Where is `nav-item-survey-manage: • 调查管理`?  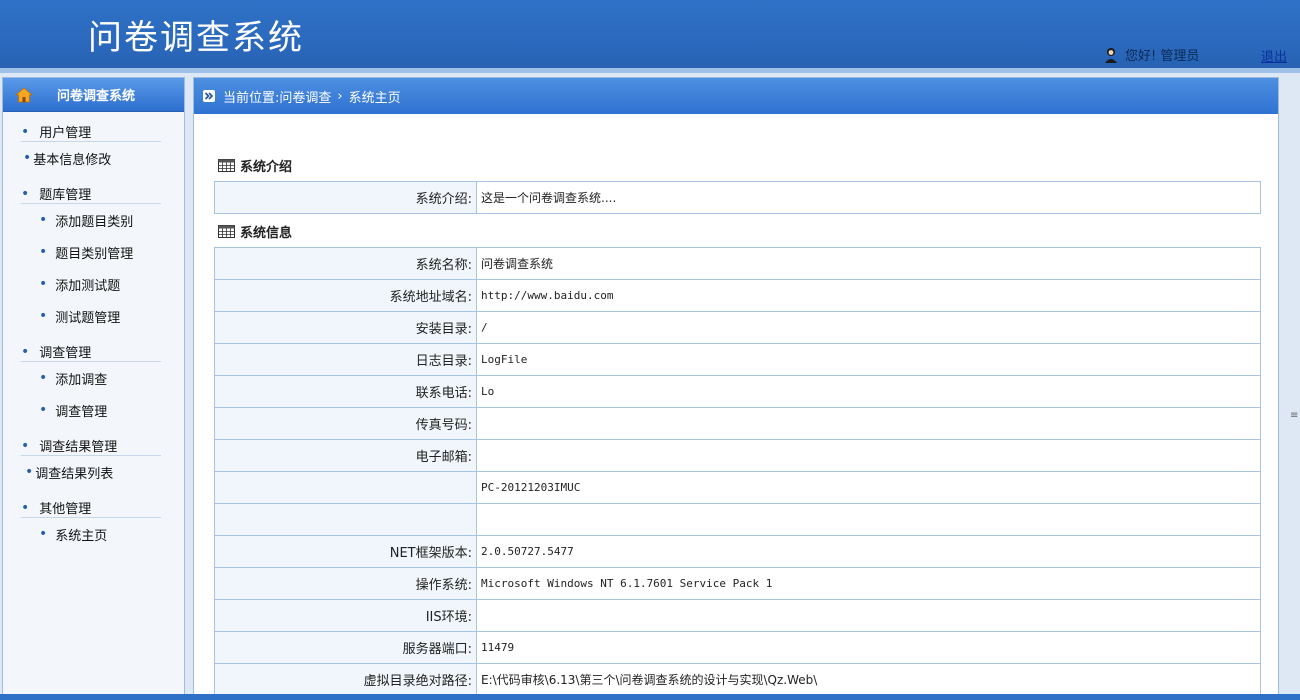
nav-item-survey-manage: • 调查管理 is located at coordinates (102, 410).